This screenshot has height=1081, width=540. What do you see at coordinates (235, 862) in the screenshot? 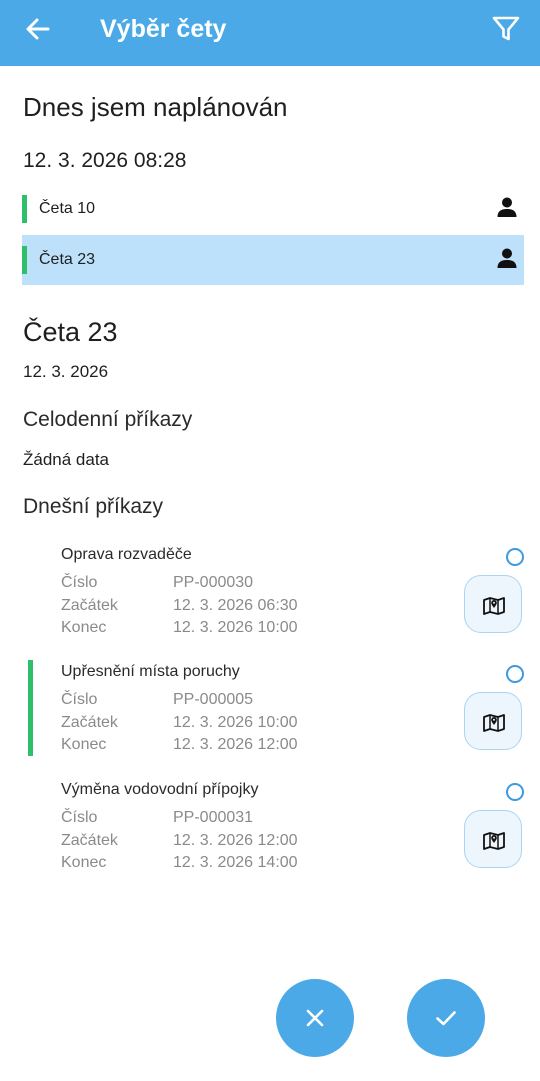
I see `order-end: 12. 3. 2026 14:00` at bounding box center [235, 862].